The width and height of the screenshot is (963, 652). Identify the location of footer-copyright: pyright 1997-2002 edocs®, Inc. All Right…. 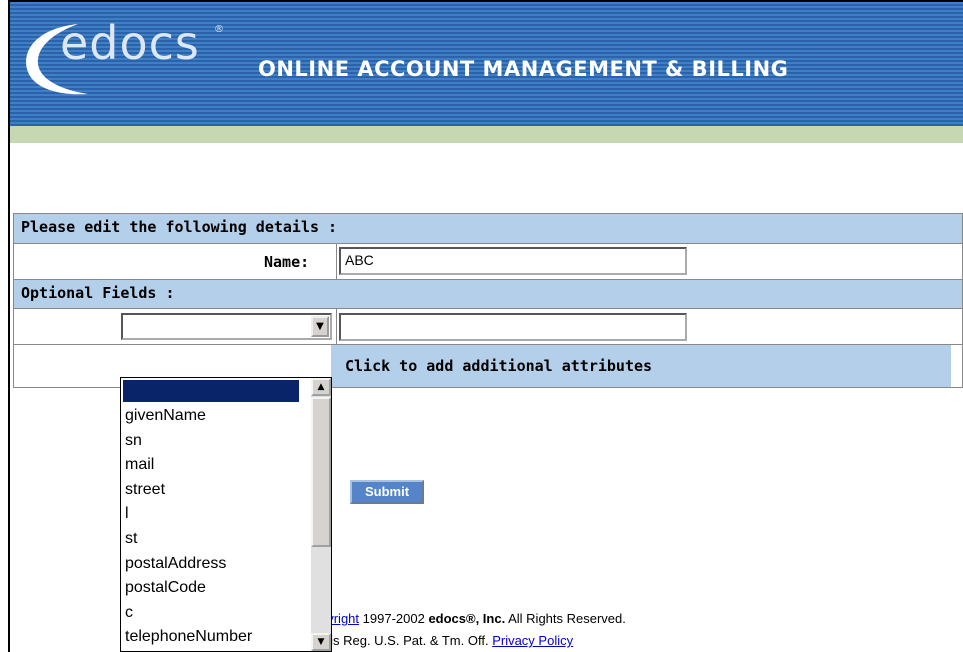
(473, 618).